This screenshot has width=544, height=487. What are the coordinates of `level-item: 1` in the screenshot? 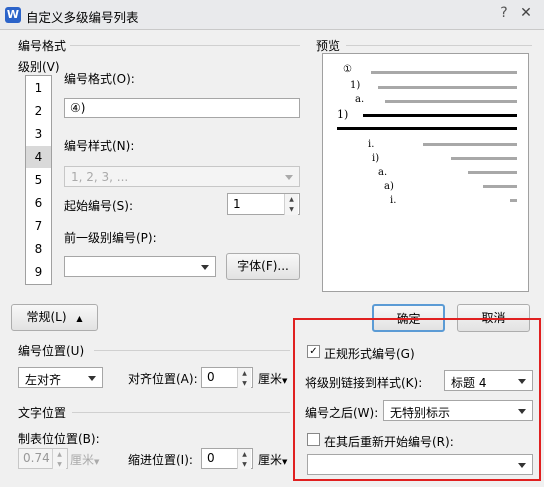 It's located at (38, 88).